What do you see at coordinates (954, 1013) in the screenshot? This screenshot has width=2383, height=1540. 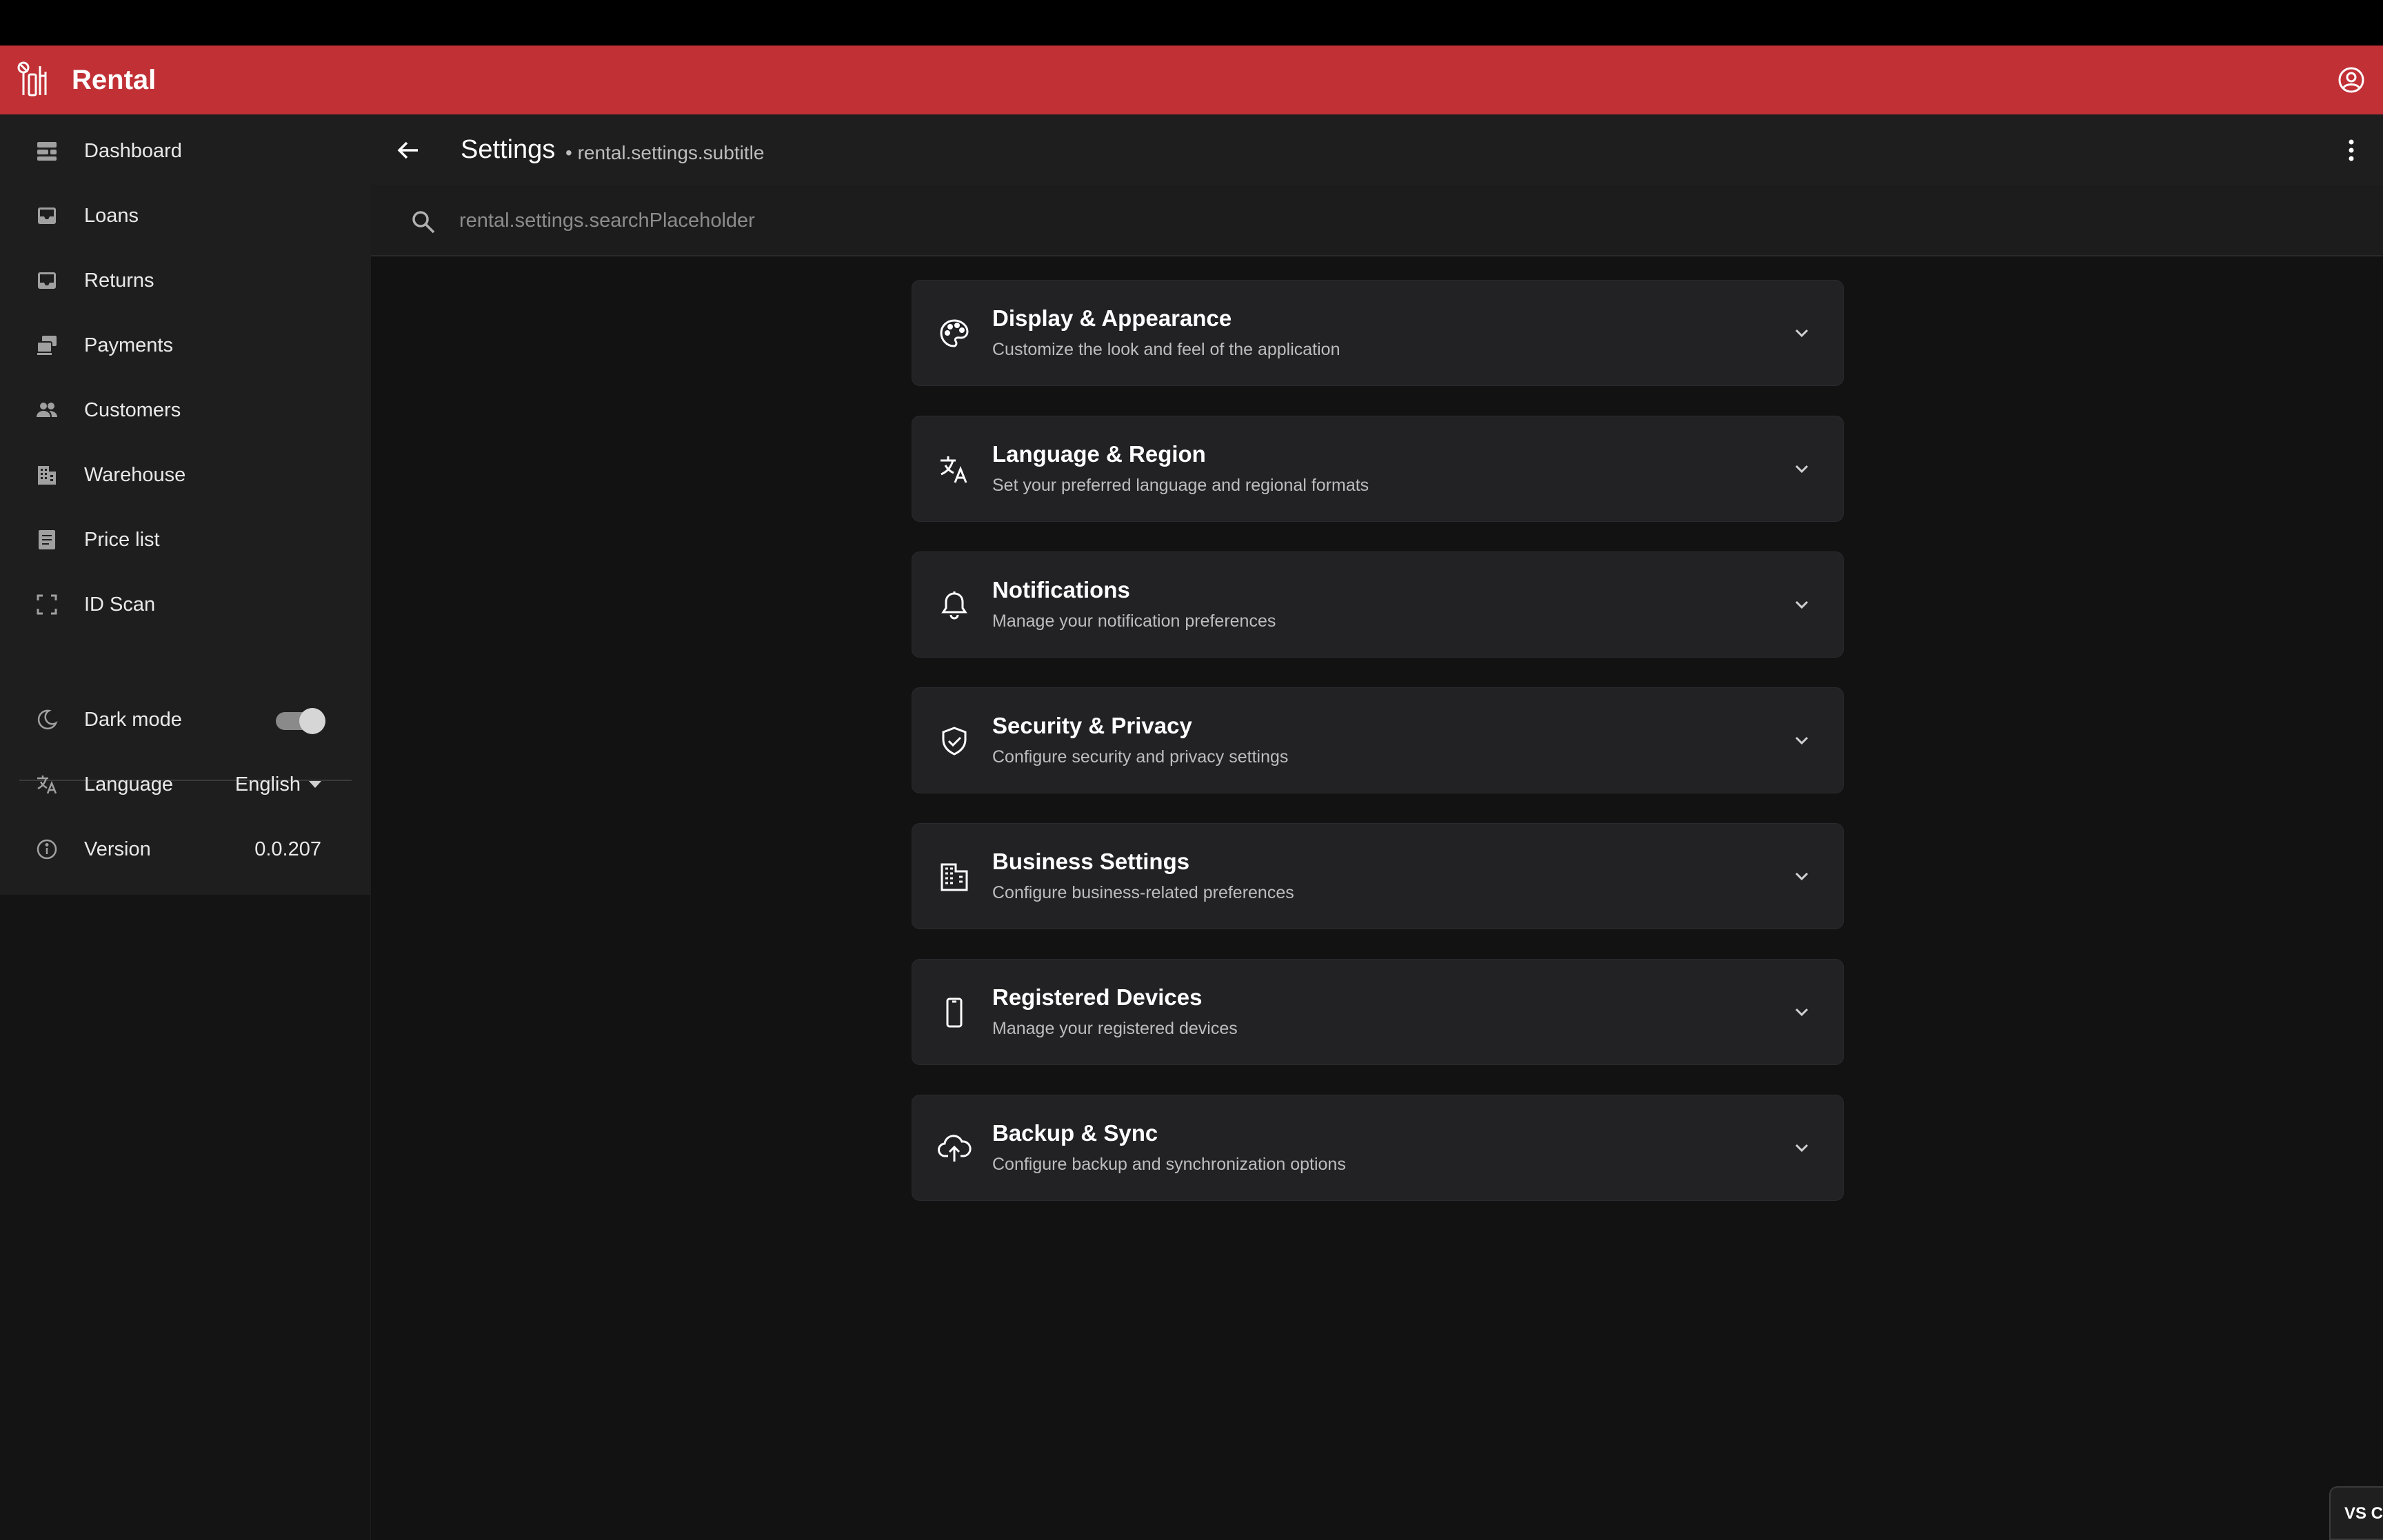 I see `smartphone-icon` at bounding box center [954, 1013].